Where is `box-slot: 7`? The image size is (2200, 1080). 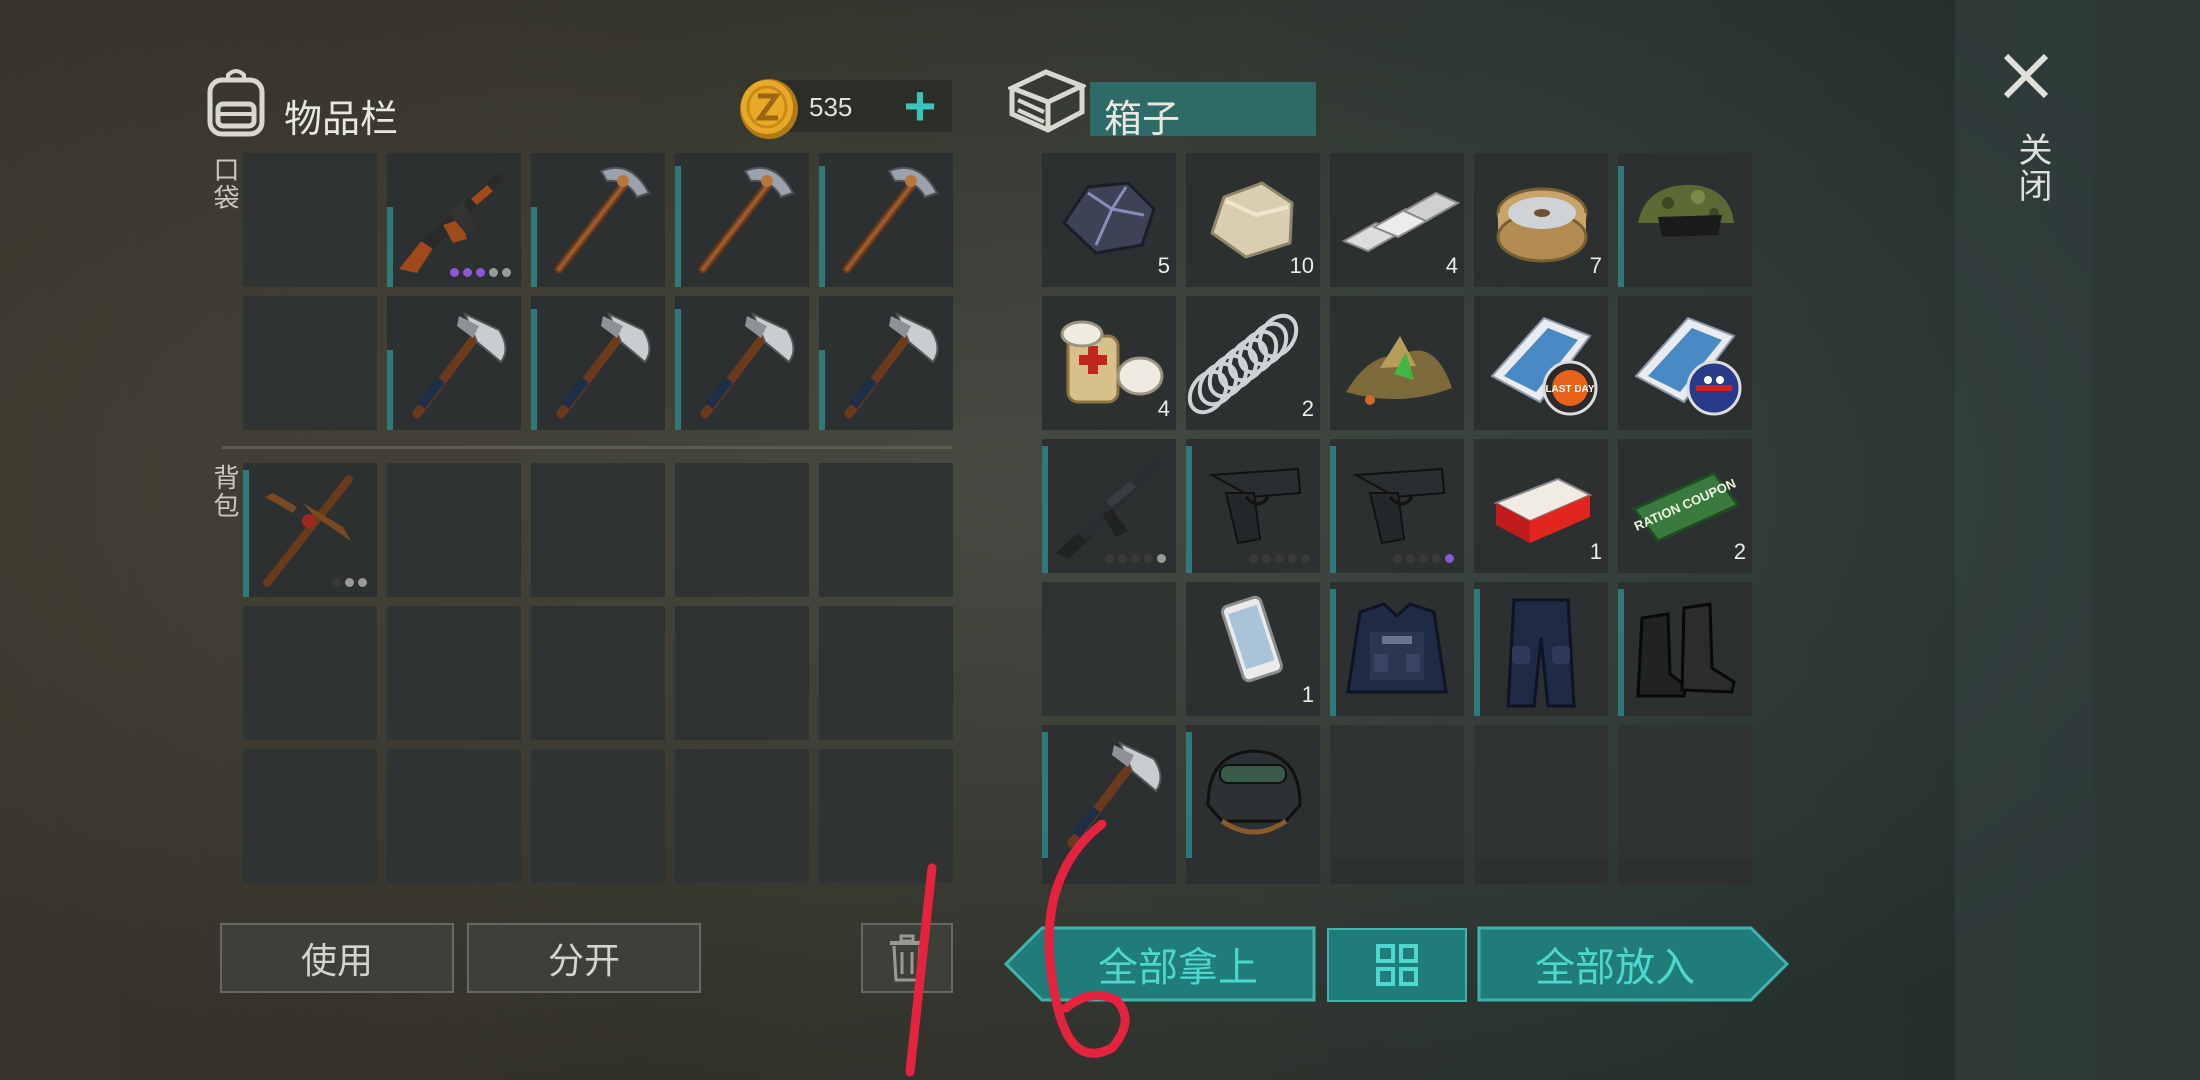
box-slot: 7 is located at coordinates (1541, 220).